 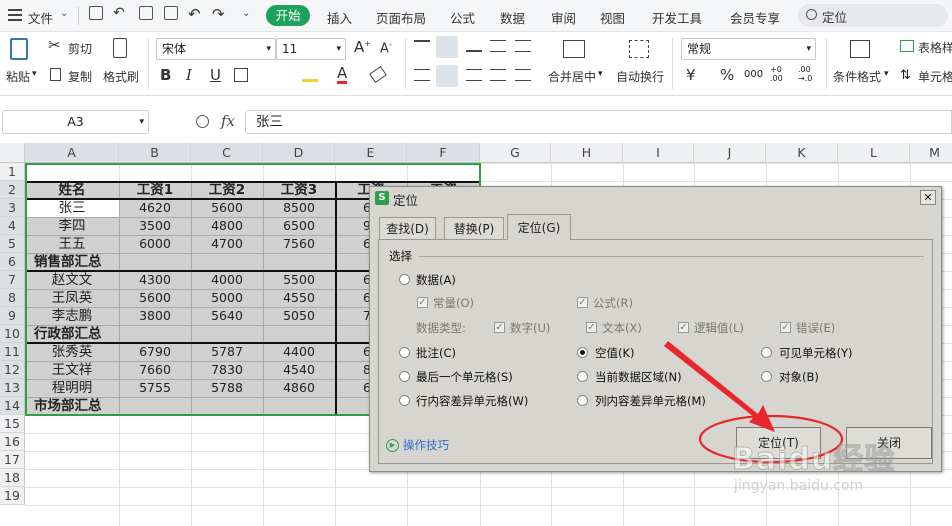 I want to click on radio-comment-label: 批注(C), so click(x=436, y=353).